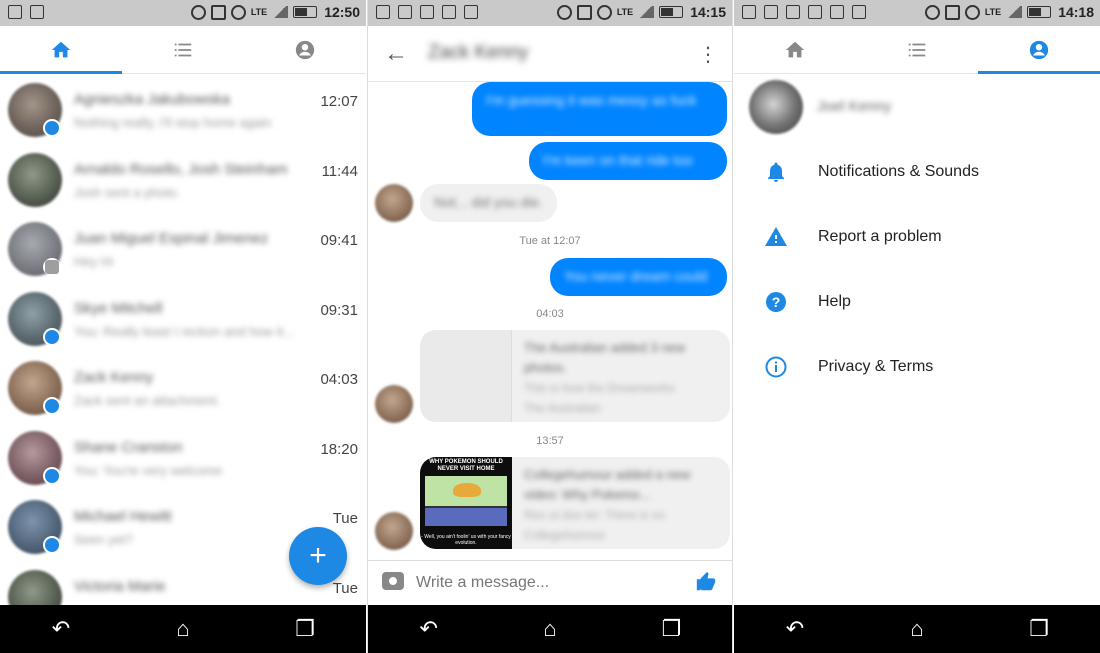  What do you see at coordinates (550, 13) in the screenshot?
I see `status-bar: LTE 14:15` at bounding box center [550, 13].